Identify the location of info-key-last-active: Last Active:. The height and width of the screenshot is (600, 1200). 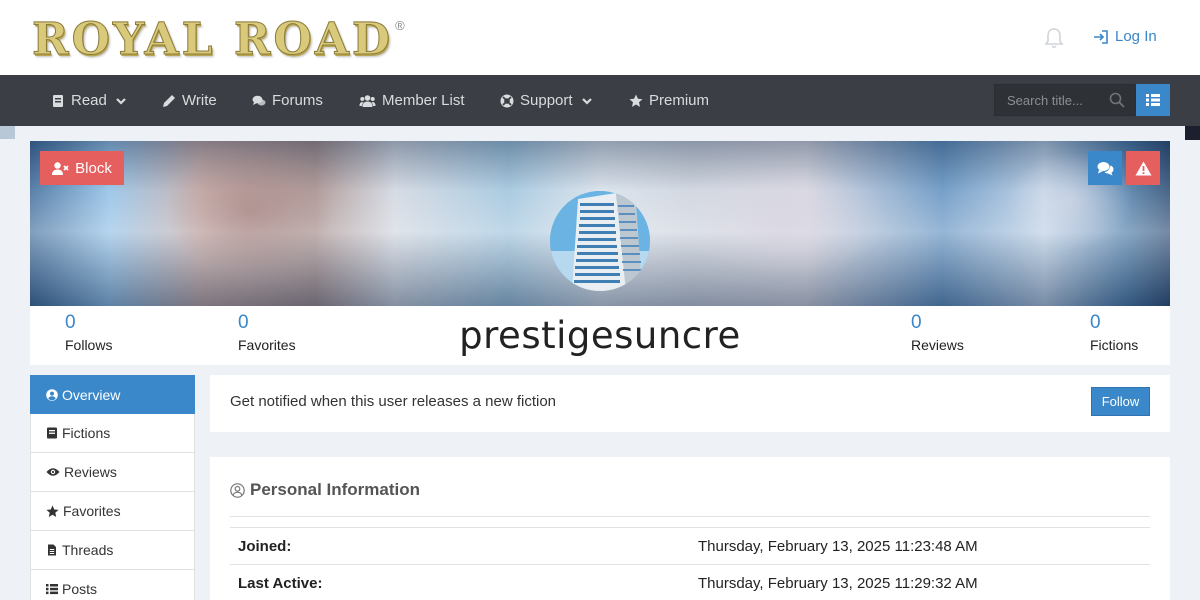
(280, 583).